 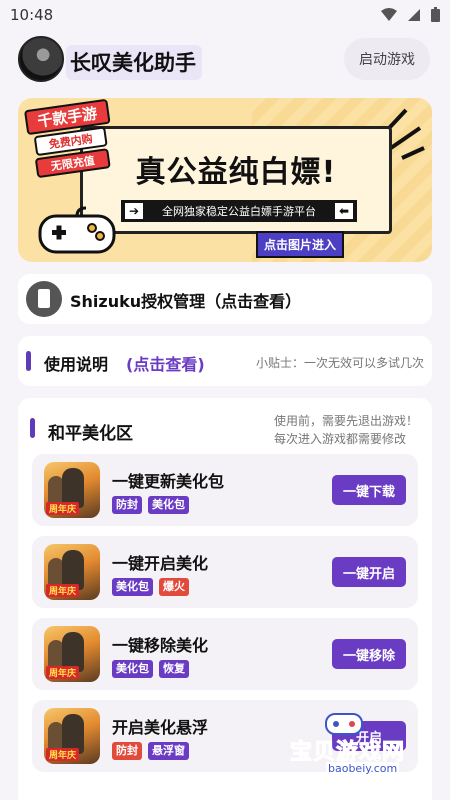 I want to click on item-name: 开启美化悬浮, so click(x=160, y=727).